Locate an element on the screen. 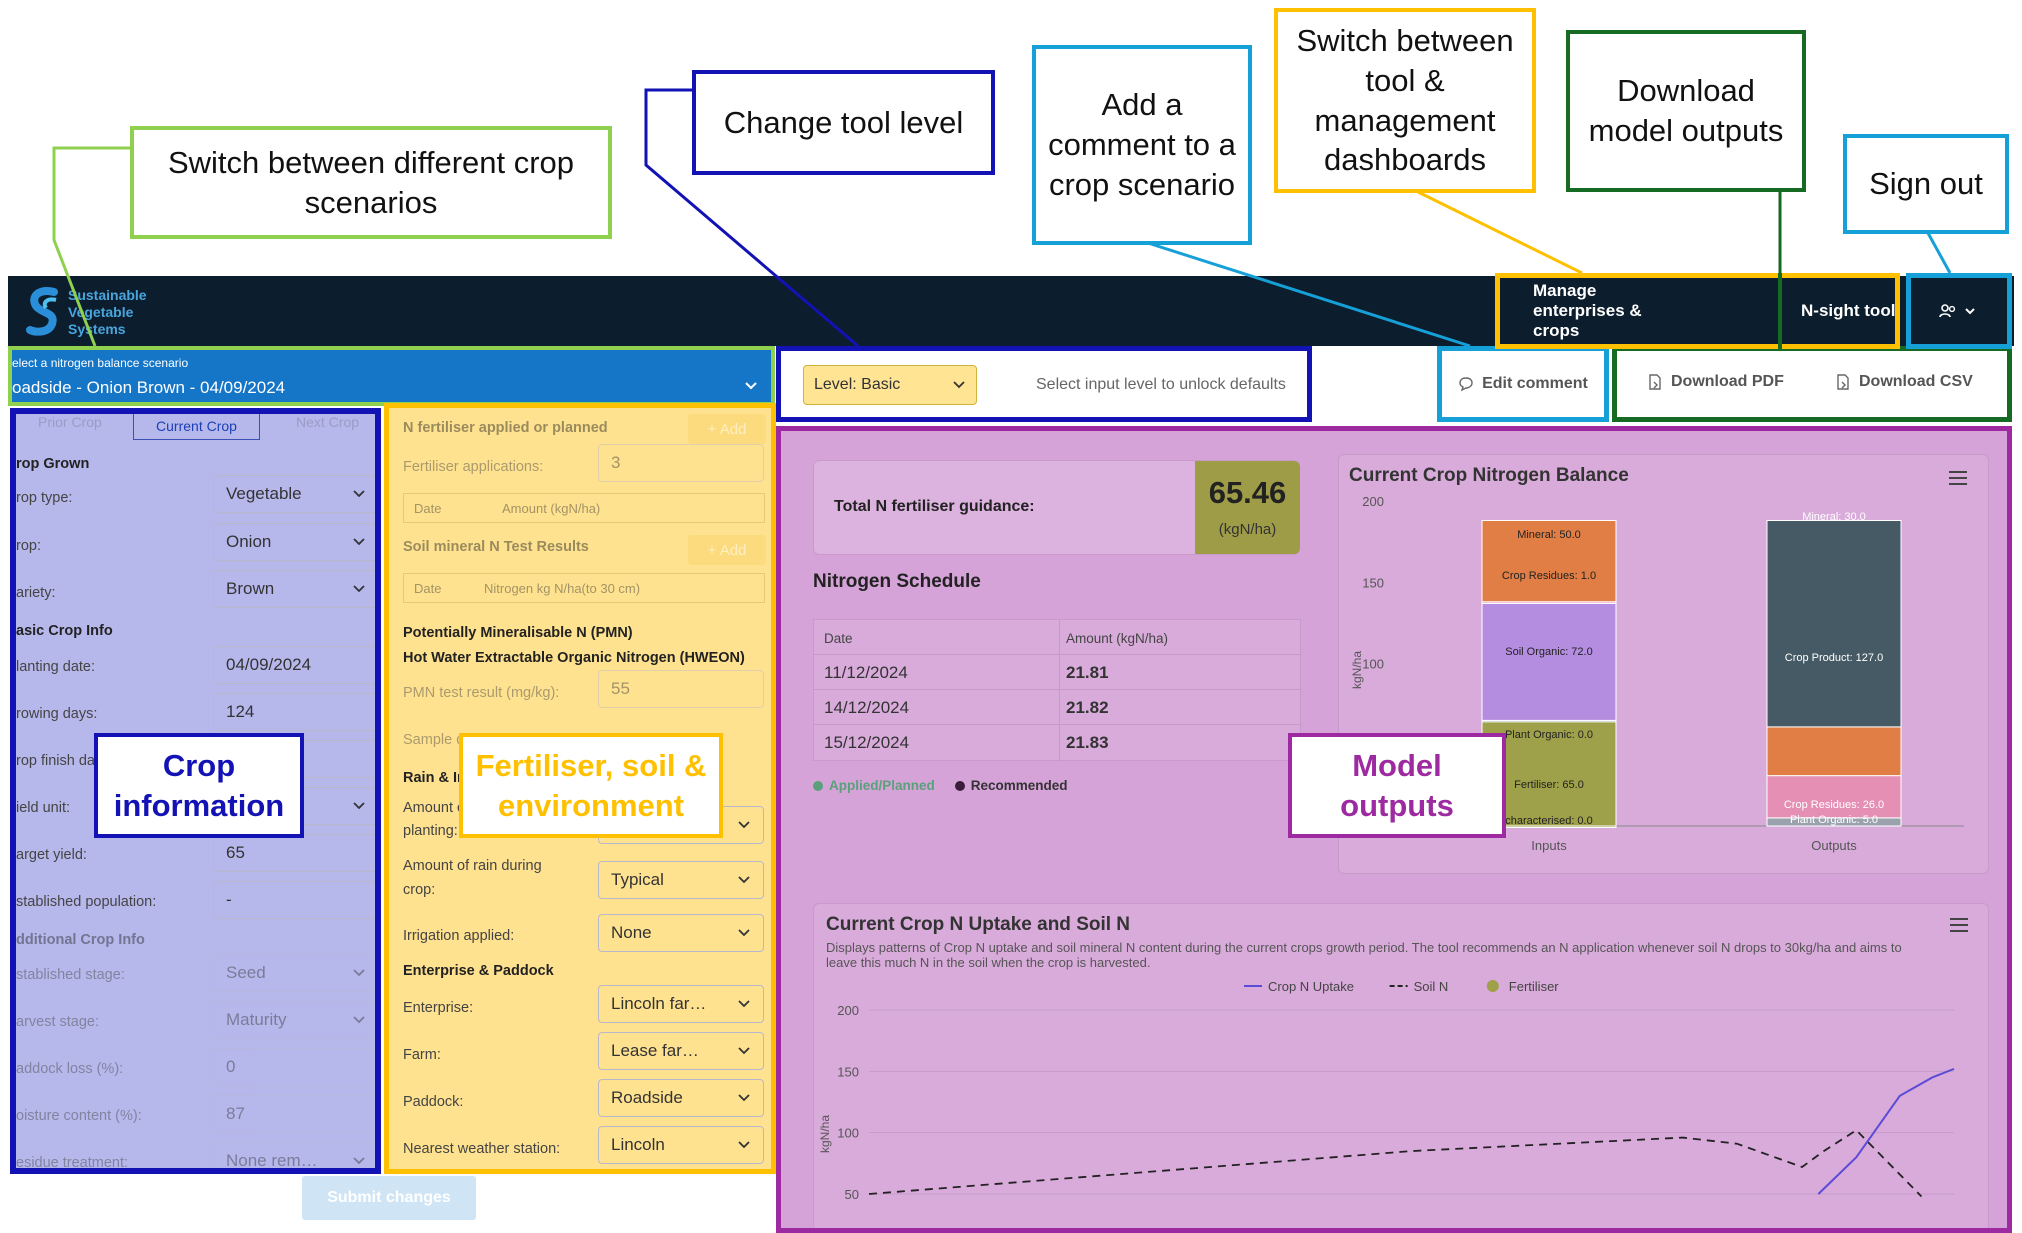 This screenshot has width=2022, height=1233. paddock-loss-input: 0 is located at coordinates (294, 1067).